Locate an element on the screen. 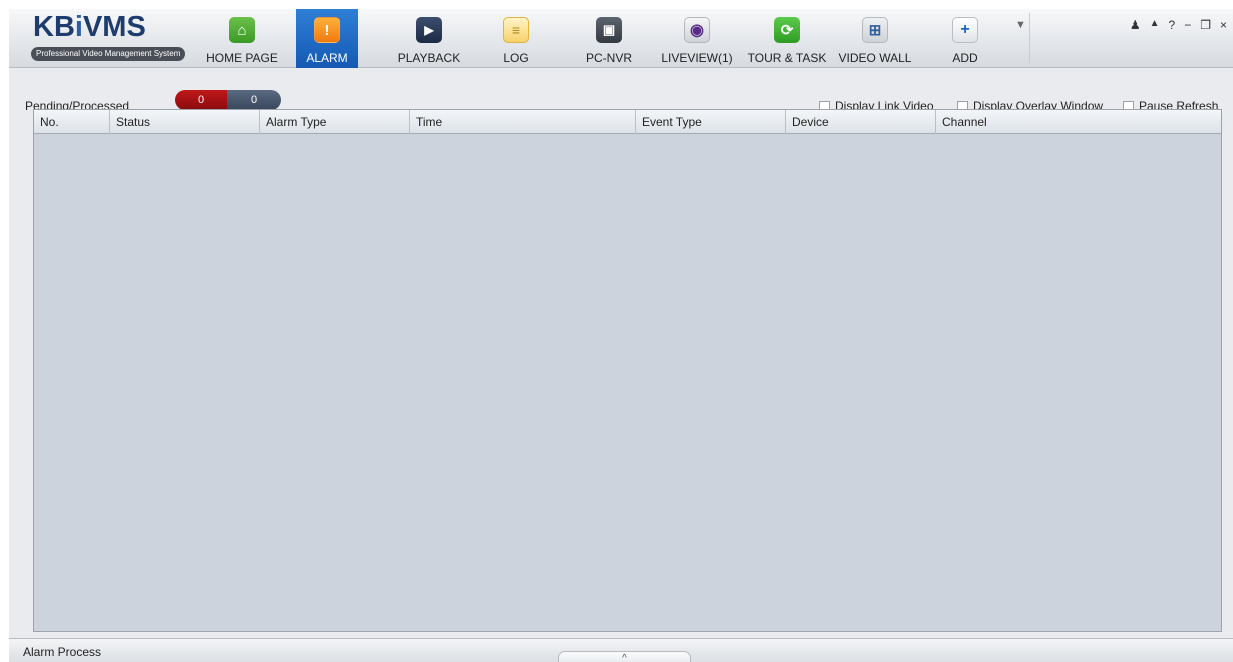  add-icon: + is located at coordinates (965, 30).